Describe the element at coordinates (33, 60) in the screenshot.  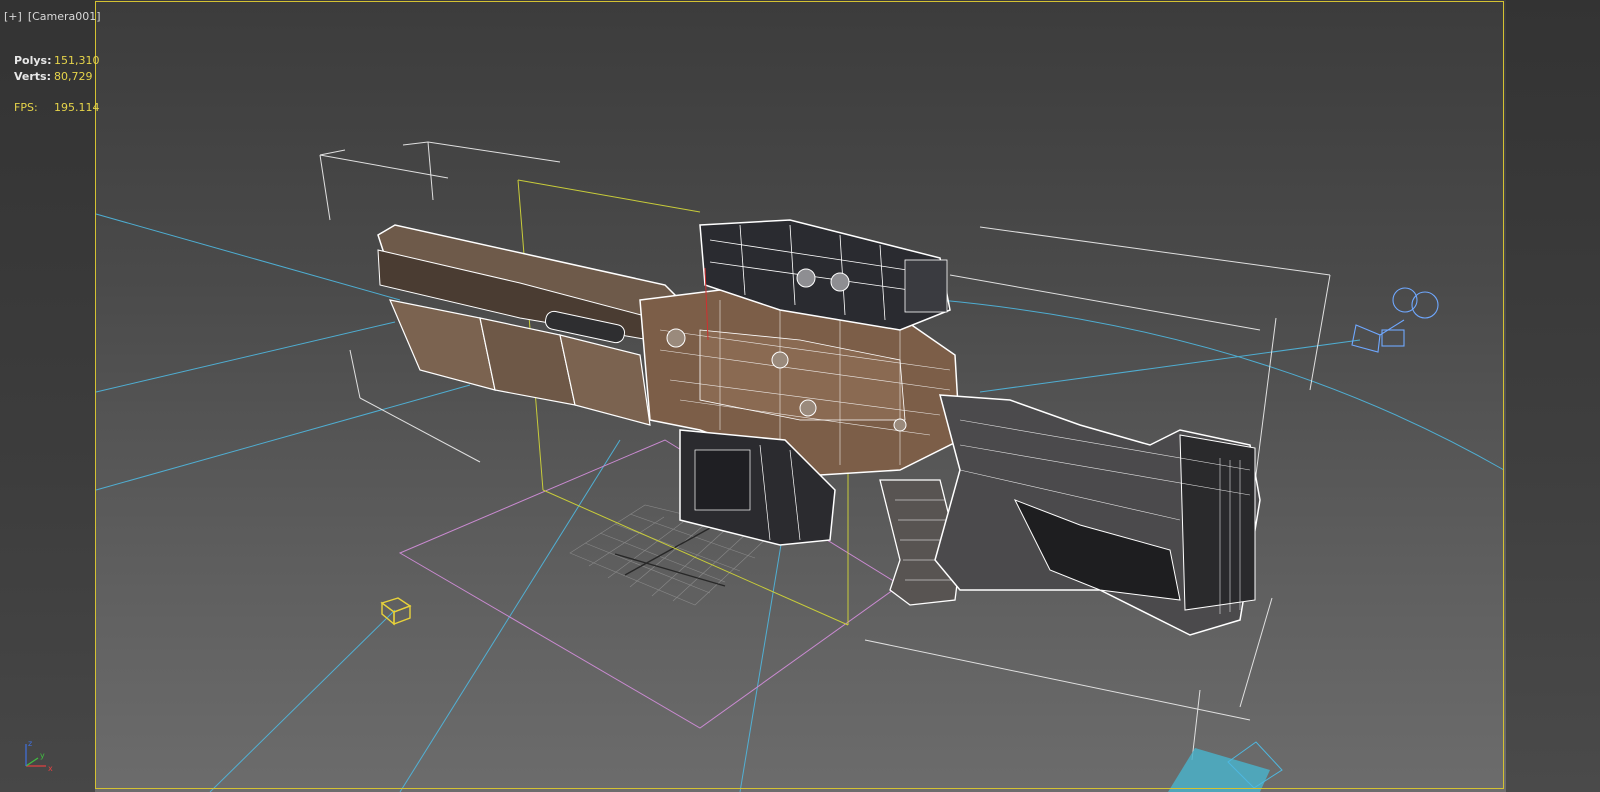
I see `polys-label: Polys:` at that location.